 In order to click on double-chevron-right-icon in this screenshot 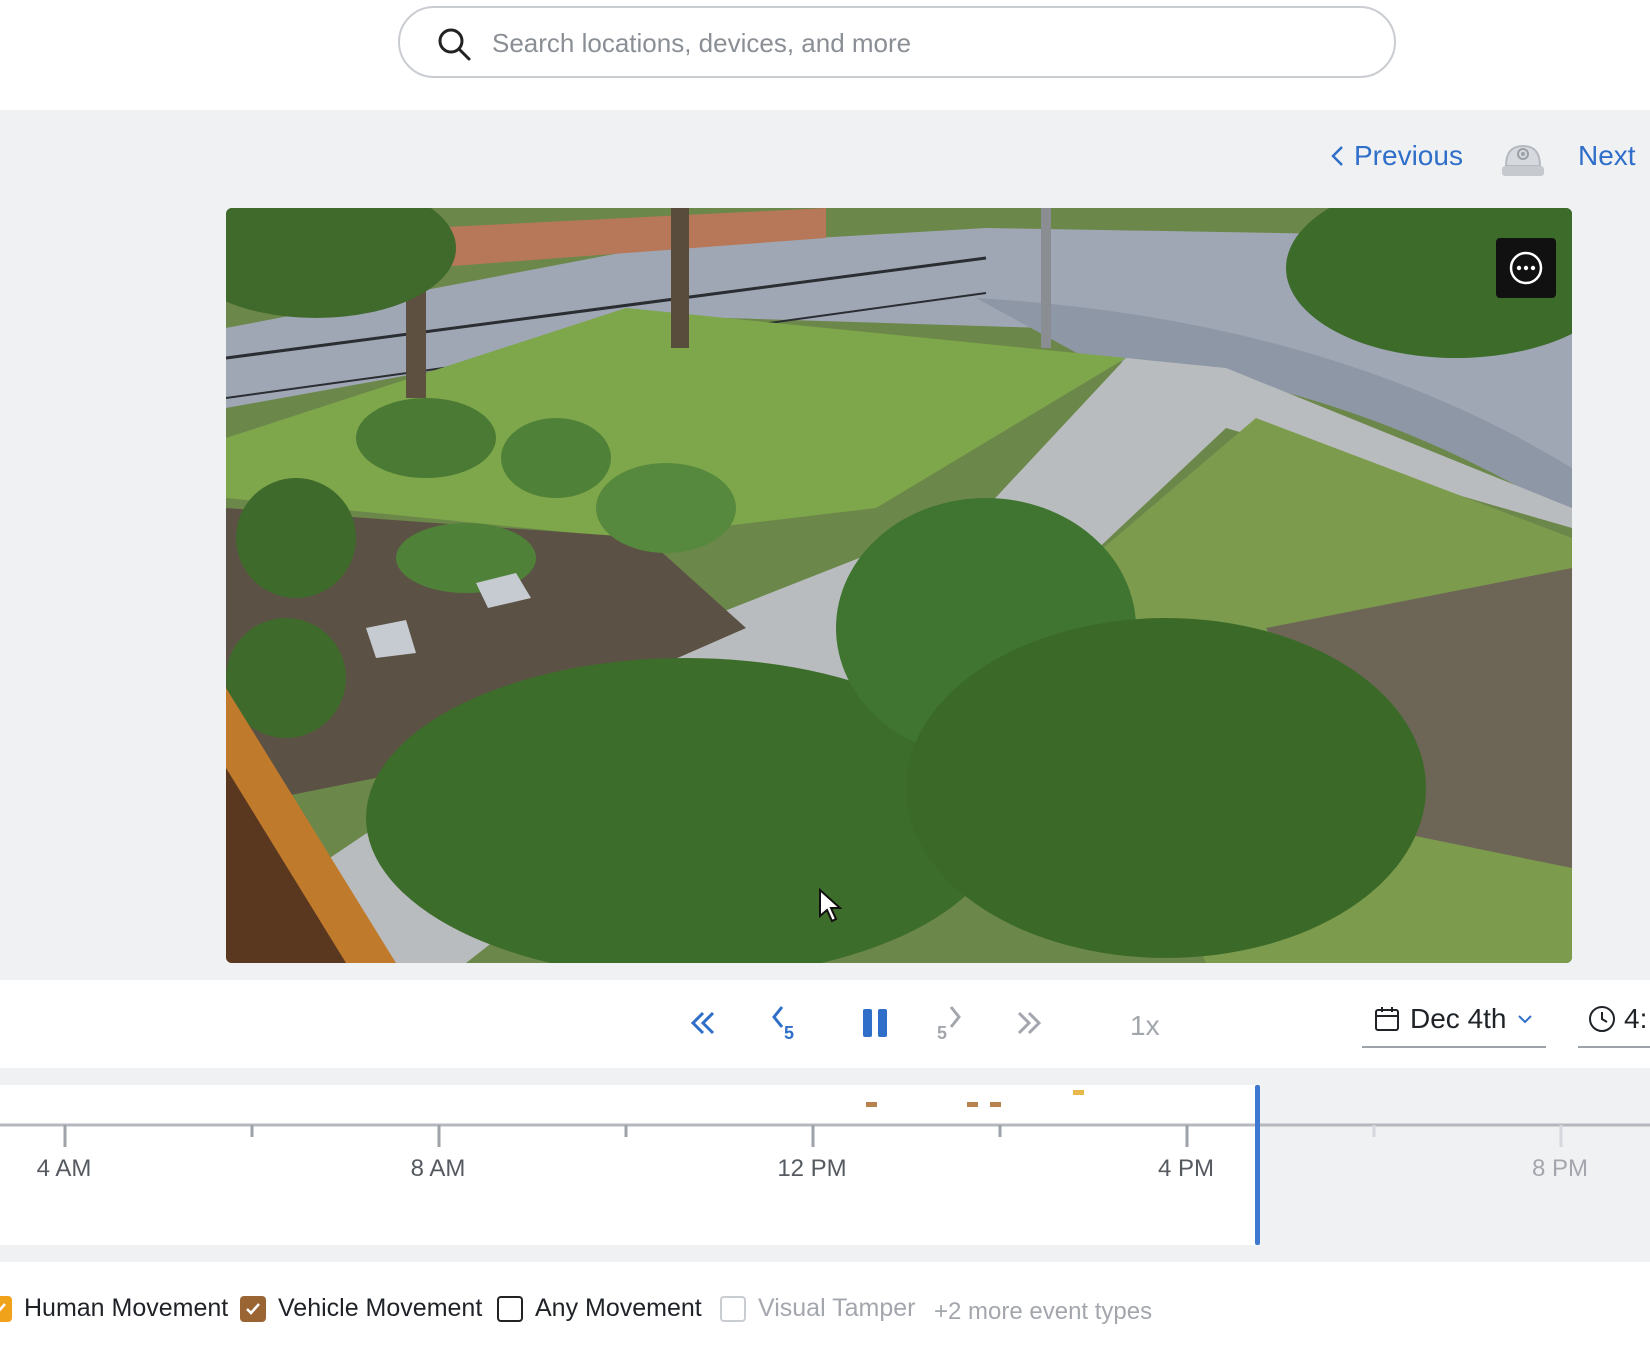, I will do `click(1029, 1023)`.